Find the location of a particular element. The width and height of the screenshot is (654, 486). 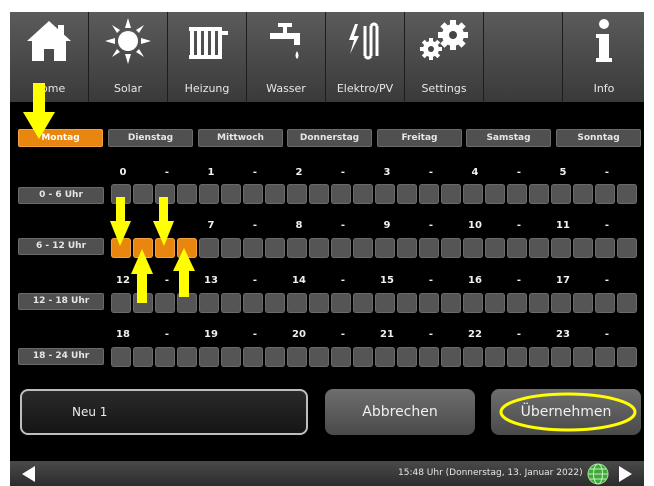

annotation-ellipse is located at coordinates (568, 412).